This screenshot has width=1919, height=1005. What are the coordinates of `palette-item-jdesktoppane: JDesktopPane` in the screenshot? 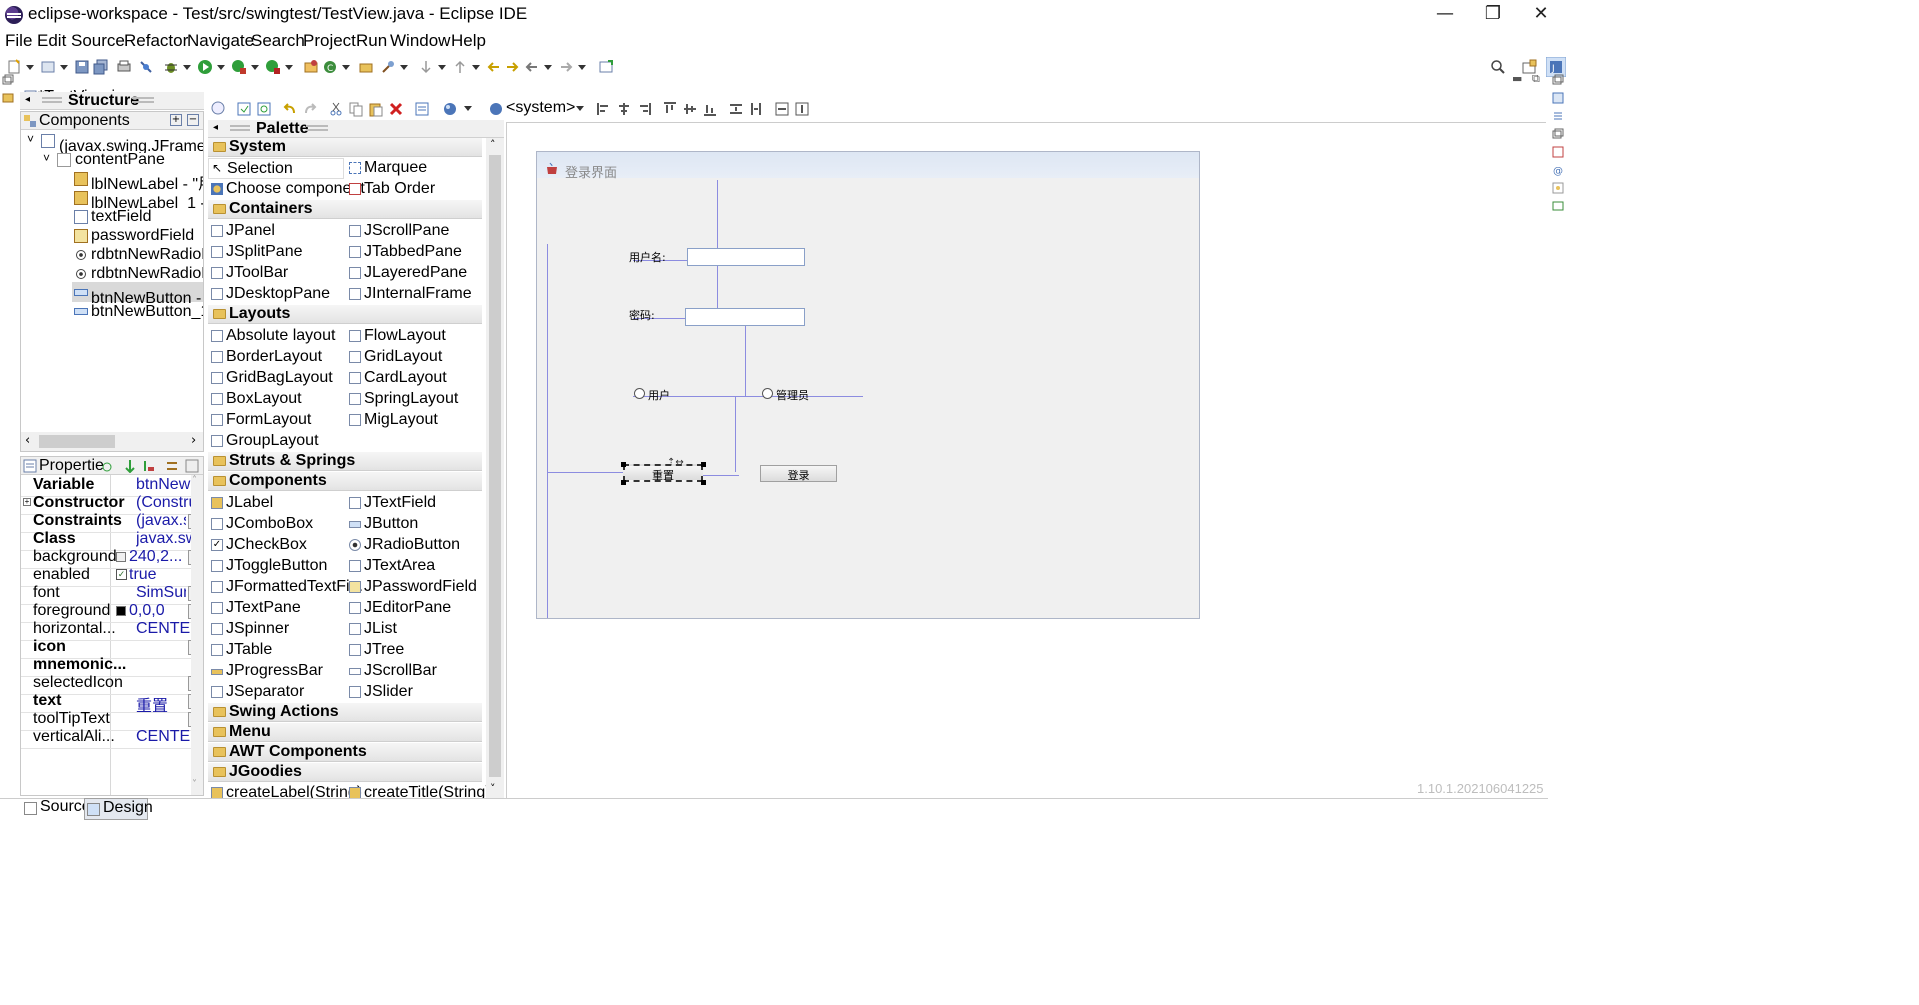 It's located at (276, 294).